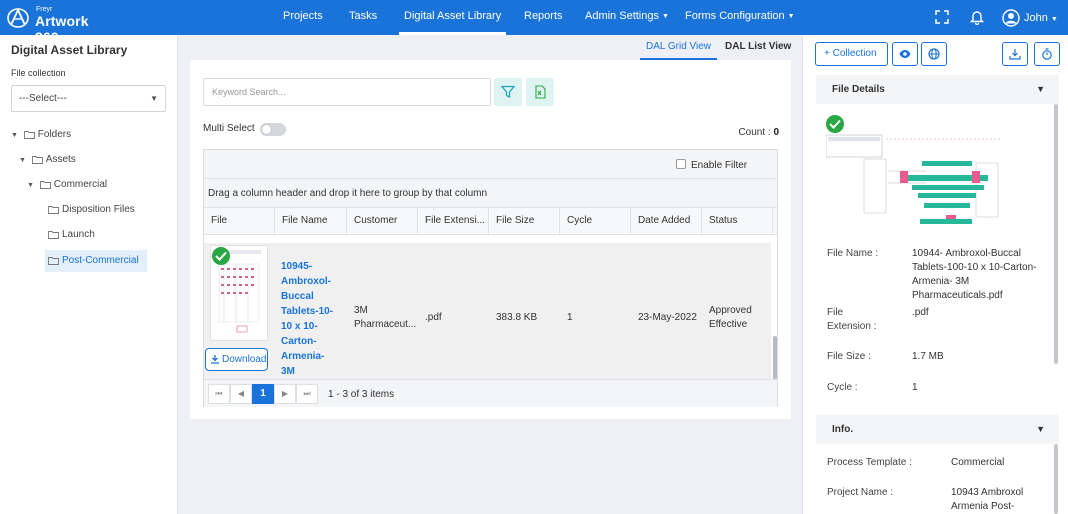 The image size is (1068, 514). What do you see at coordinates (433, 317) in the screenshot?
I see `extension-cell: .pdf` at bounding box center [433, 317].